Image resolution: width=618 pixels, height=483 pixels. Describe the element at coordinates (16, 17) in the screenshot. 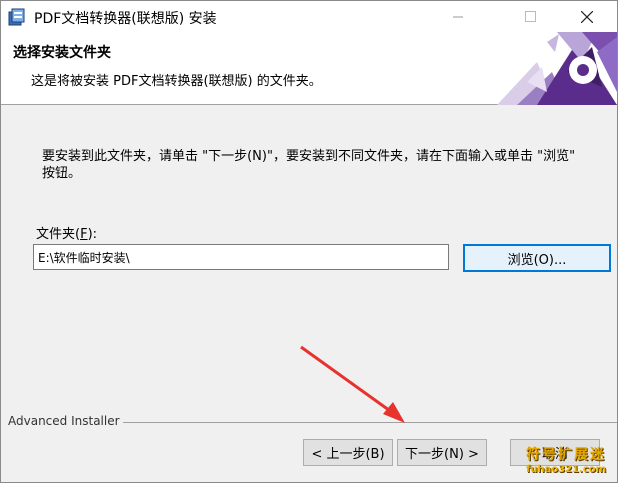

I see `installer-app-icon` at that location.